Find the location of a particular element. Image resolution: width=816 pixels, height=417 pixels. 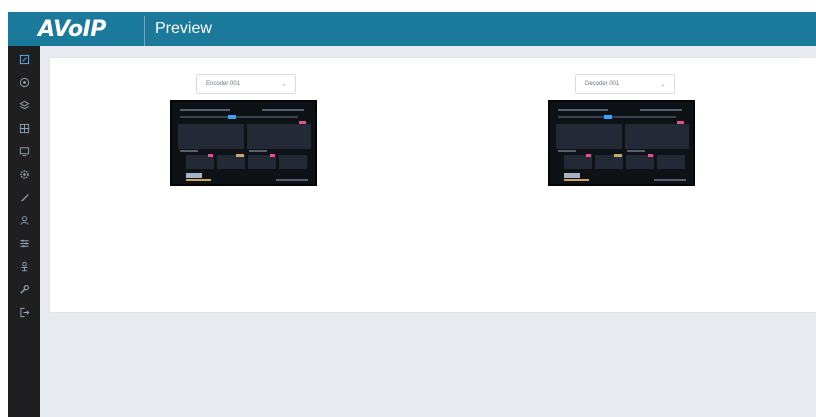

encoder-select-value: Encoder 001 is located at coordinates (223, 84).